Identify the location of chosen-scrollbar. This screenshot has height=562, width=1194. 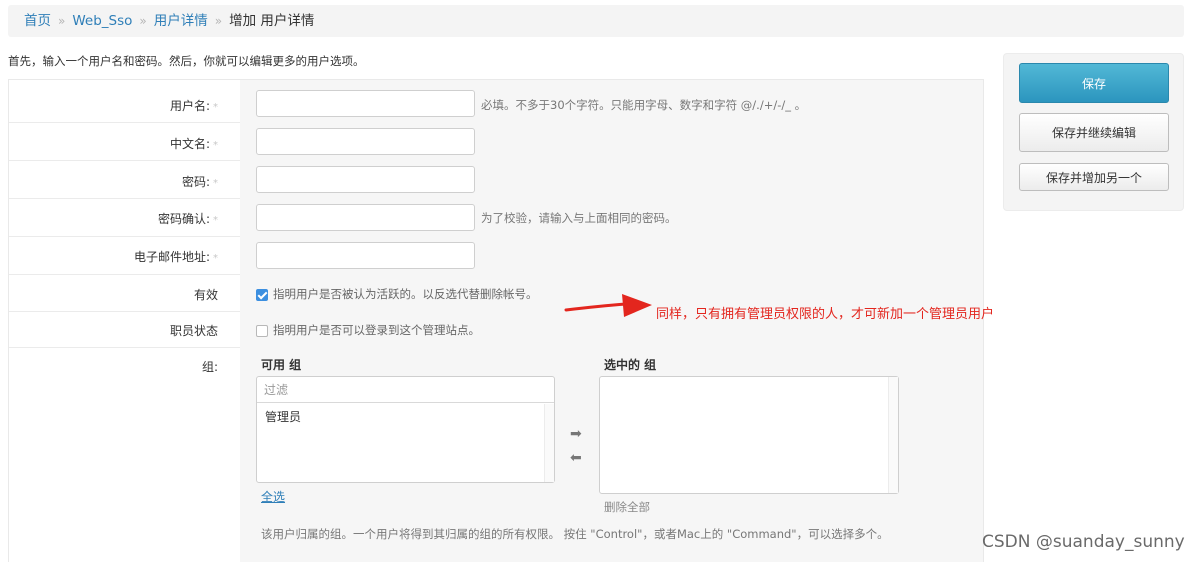
(893, 435).